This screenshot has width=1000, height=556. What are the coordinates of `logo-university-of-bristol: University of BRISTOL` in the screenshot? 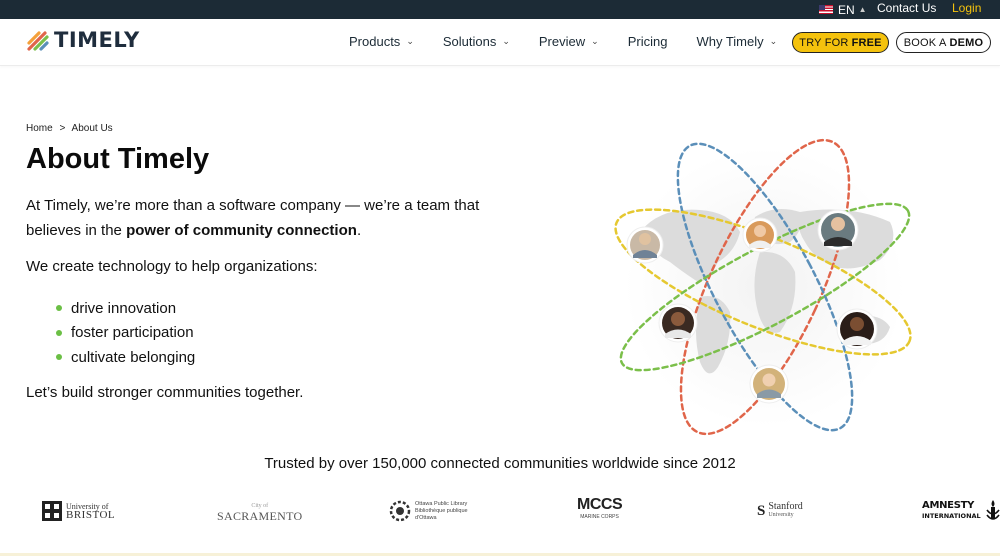 It's located at (78, 511).